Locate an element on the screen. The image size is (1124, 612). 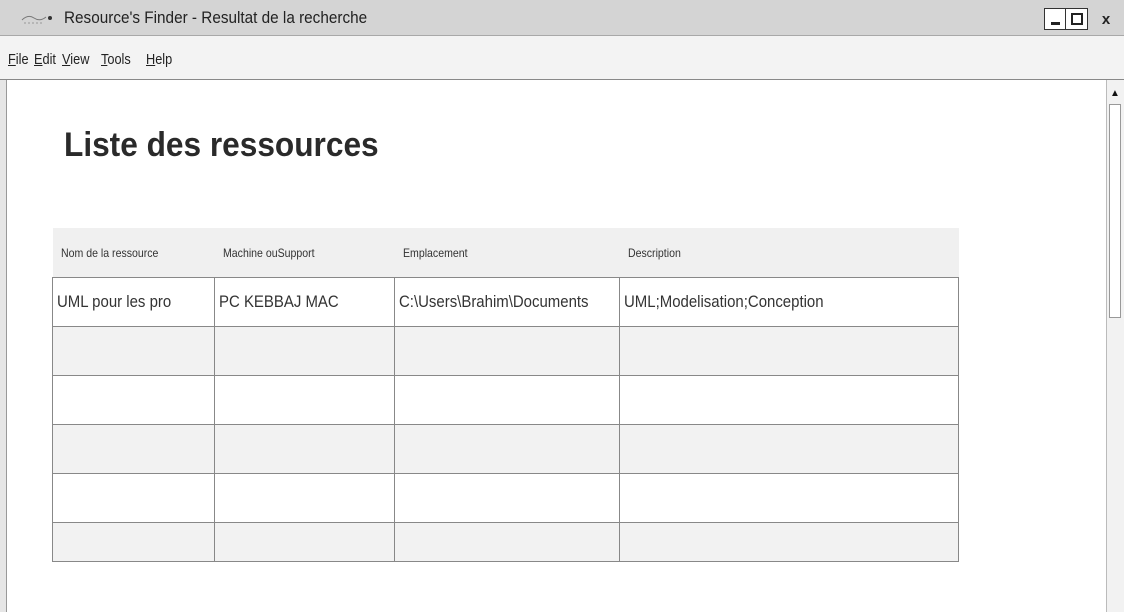
scroll-up-arrow-icon: ▲ is located at coordinates (1115, 93).